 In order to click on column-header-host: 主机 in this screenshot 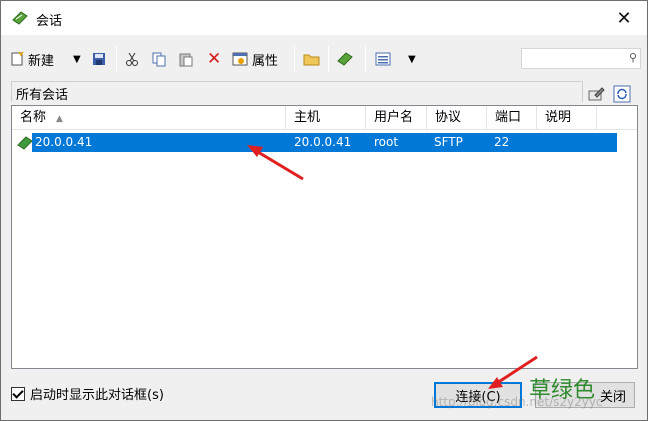, I will do `click(326, 118)`.